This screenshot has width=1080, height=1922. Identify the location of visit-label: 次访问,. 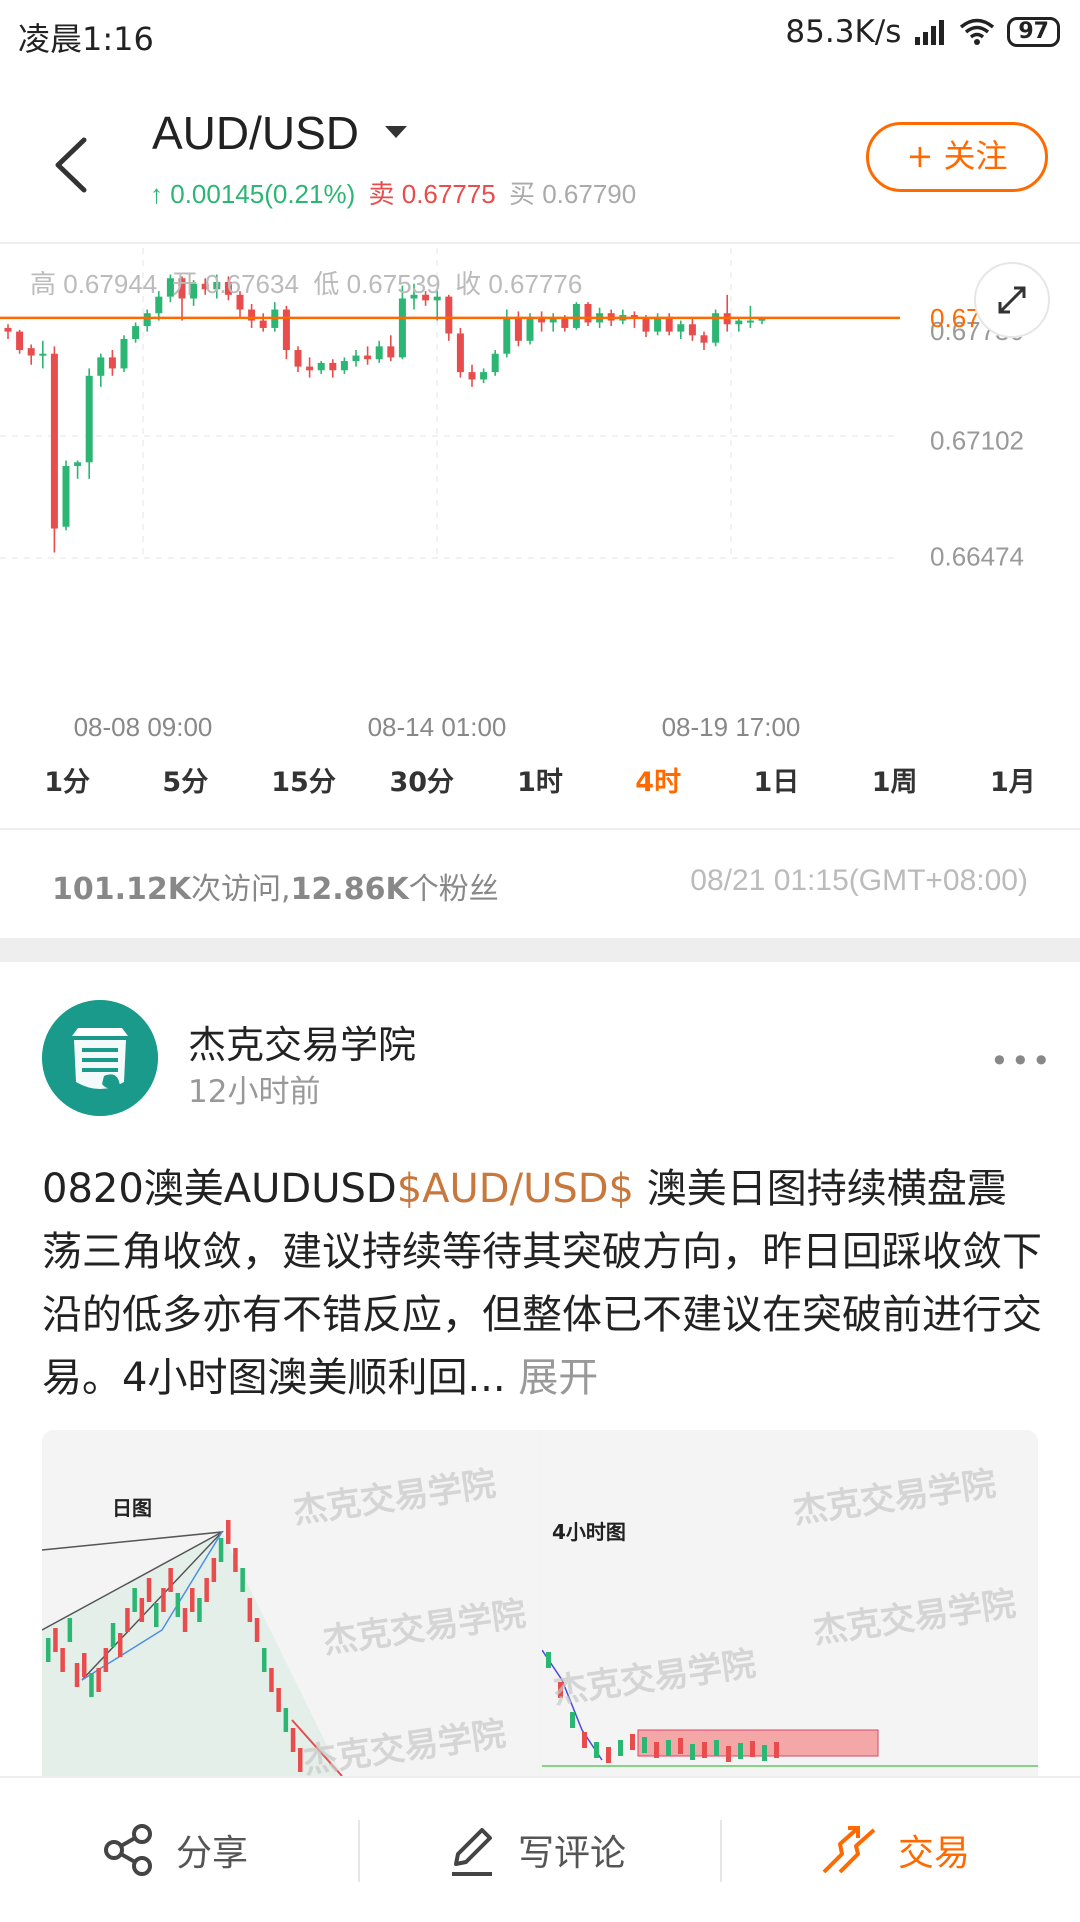
(241, 889).